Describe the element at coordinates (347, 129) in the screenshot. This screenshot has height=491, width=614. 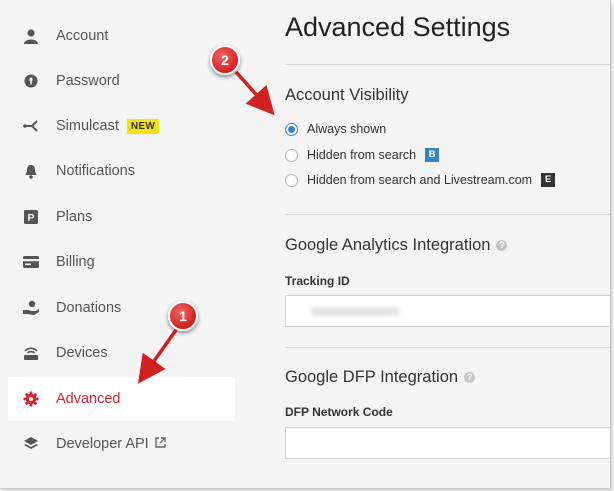
I see `radio-label: Always shown` at that location.